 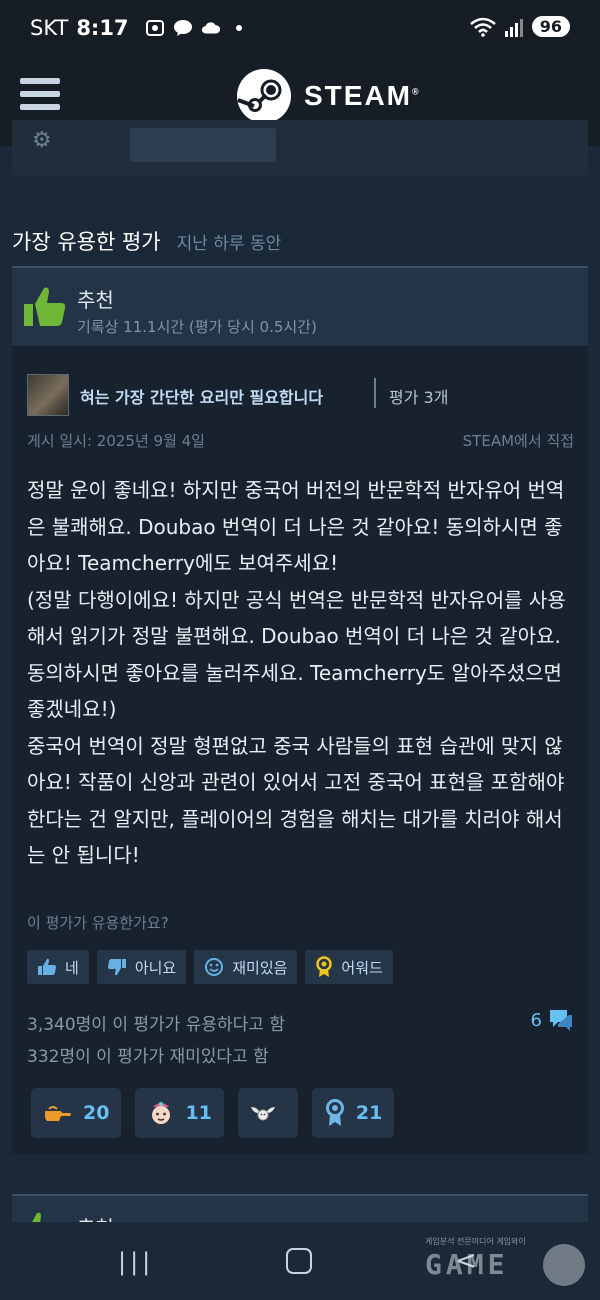 I want to click on notification-dot-icon, so click(x=238, y=28).